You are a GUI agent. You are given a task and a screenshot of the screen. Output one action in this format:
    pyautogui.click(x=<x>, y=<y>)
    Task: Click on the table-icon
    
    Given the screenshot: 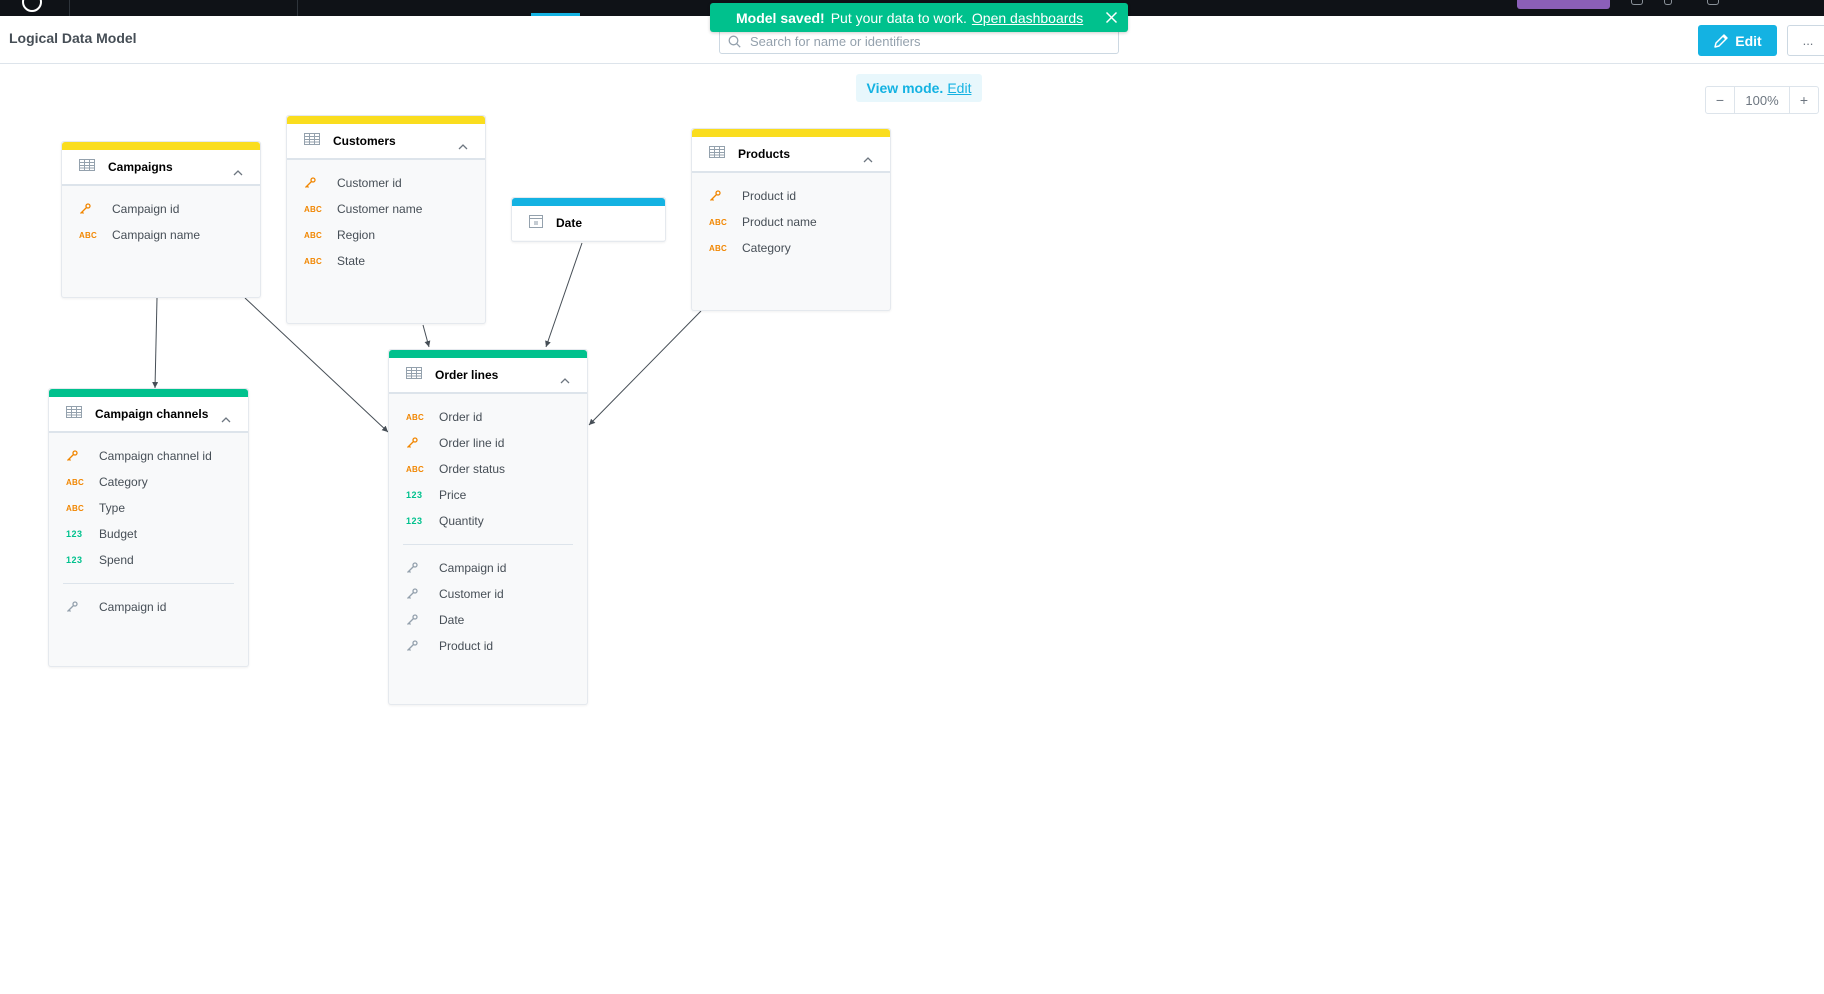 What is the action you would take?
    pyautogui.click(x=414, y=375)
    